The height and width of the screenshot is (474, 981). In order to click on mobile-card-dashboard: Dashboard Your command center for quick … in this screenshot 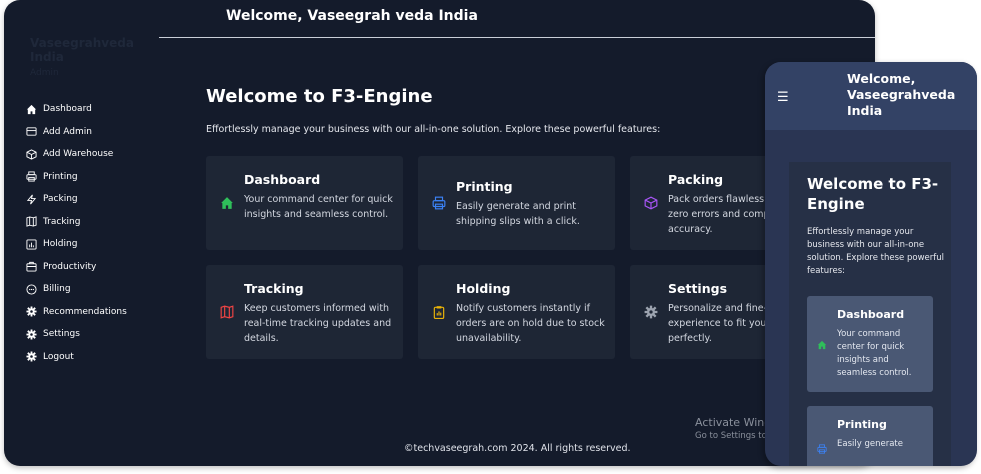, I will do `click(870, 344)`.